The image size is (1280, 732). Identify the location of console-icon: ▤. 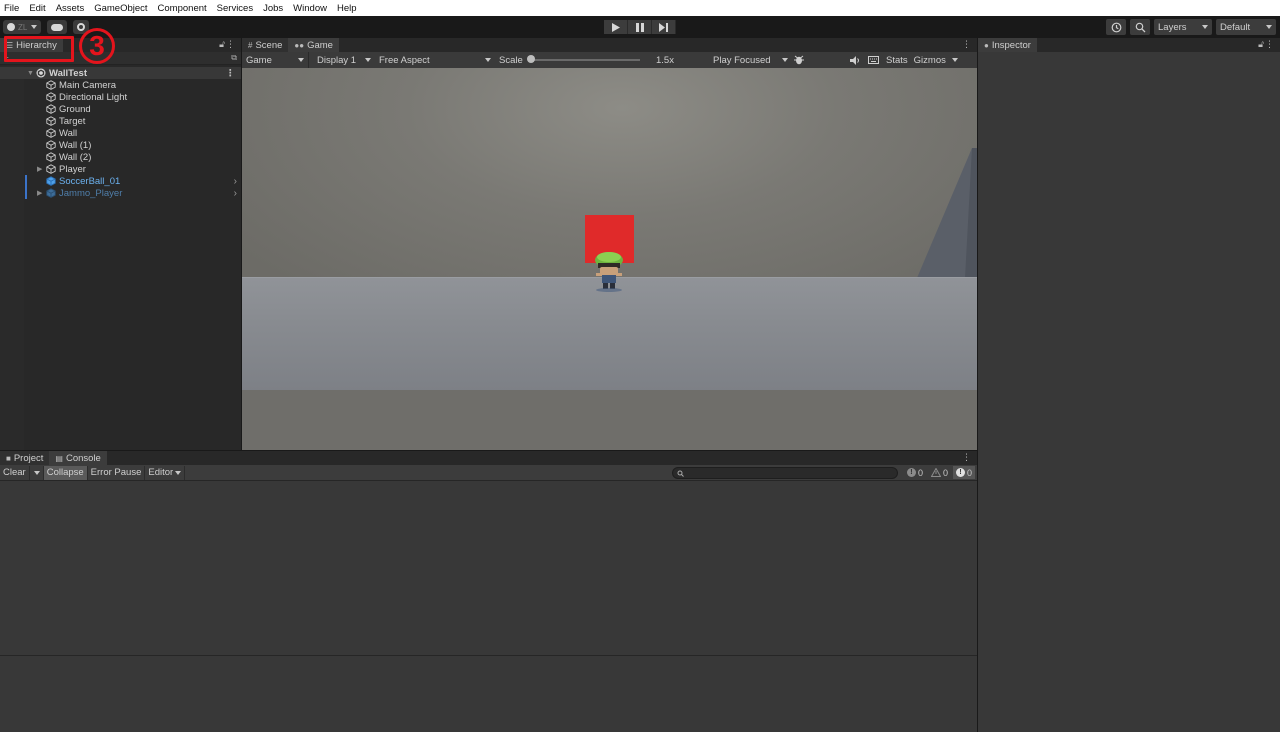
(59, 458).